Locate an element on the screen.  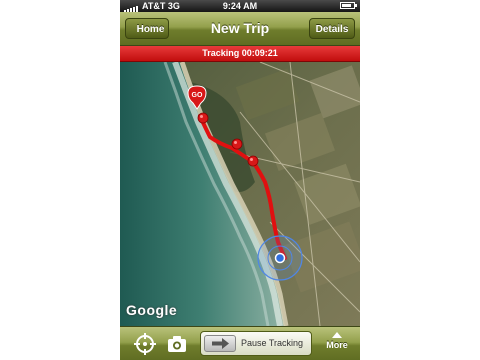
tracking-status-bar: Tracking 00:09:21 is located at coordinates (240, 54).